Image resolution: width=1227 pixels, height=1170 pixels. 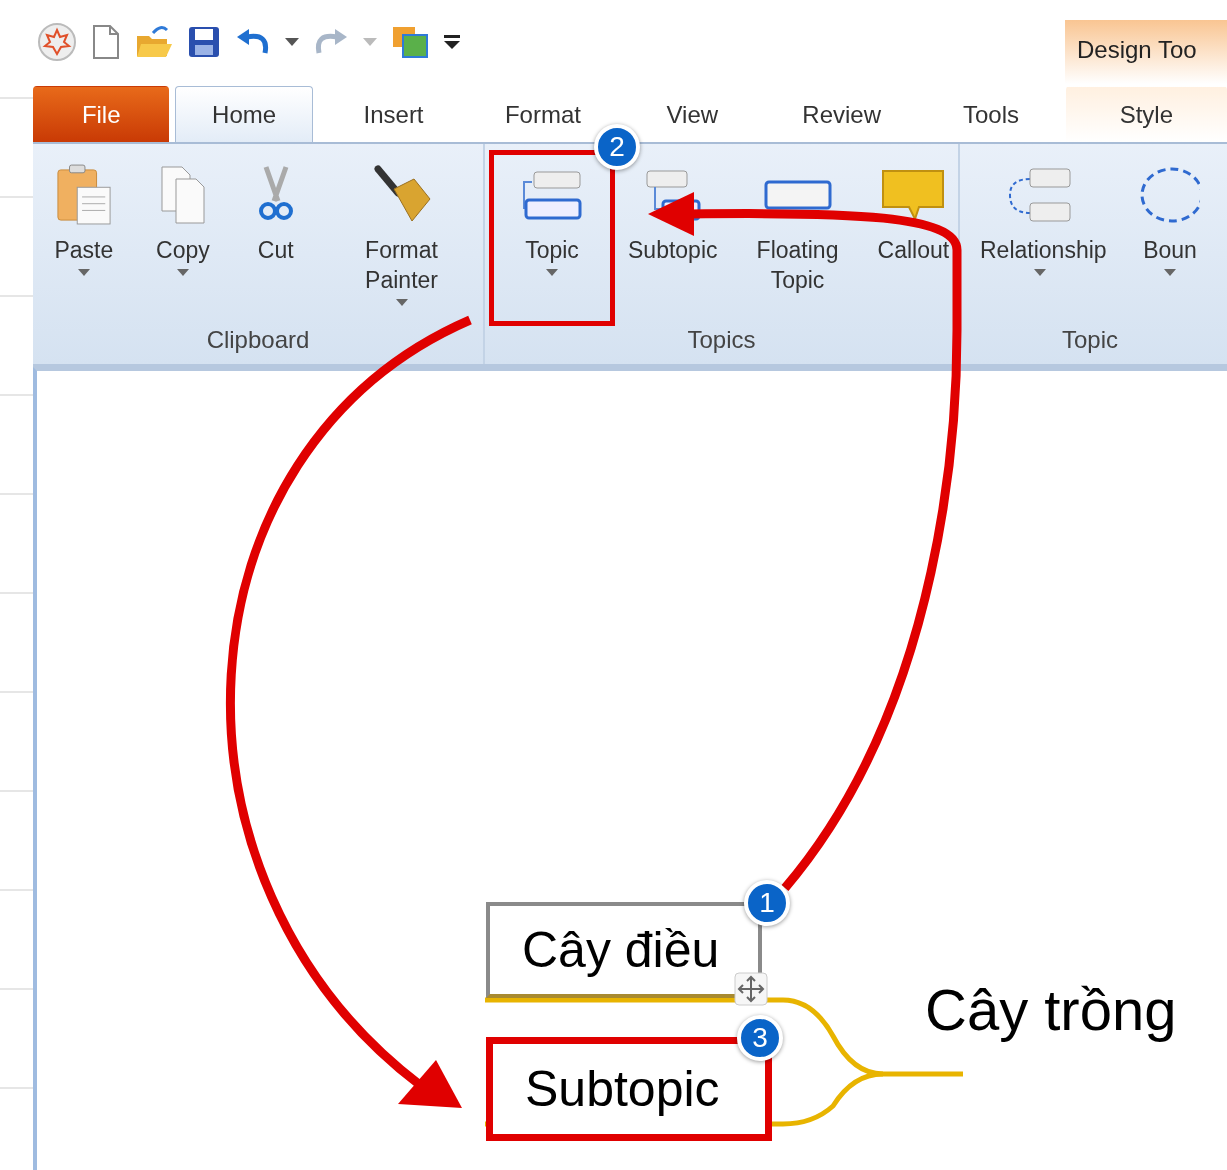 What do you see at coordinates (101, 114) in the screenshot?
I see `file-tab: File` at bounding box center [101, 114].